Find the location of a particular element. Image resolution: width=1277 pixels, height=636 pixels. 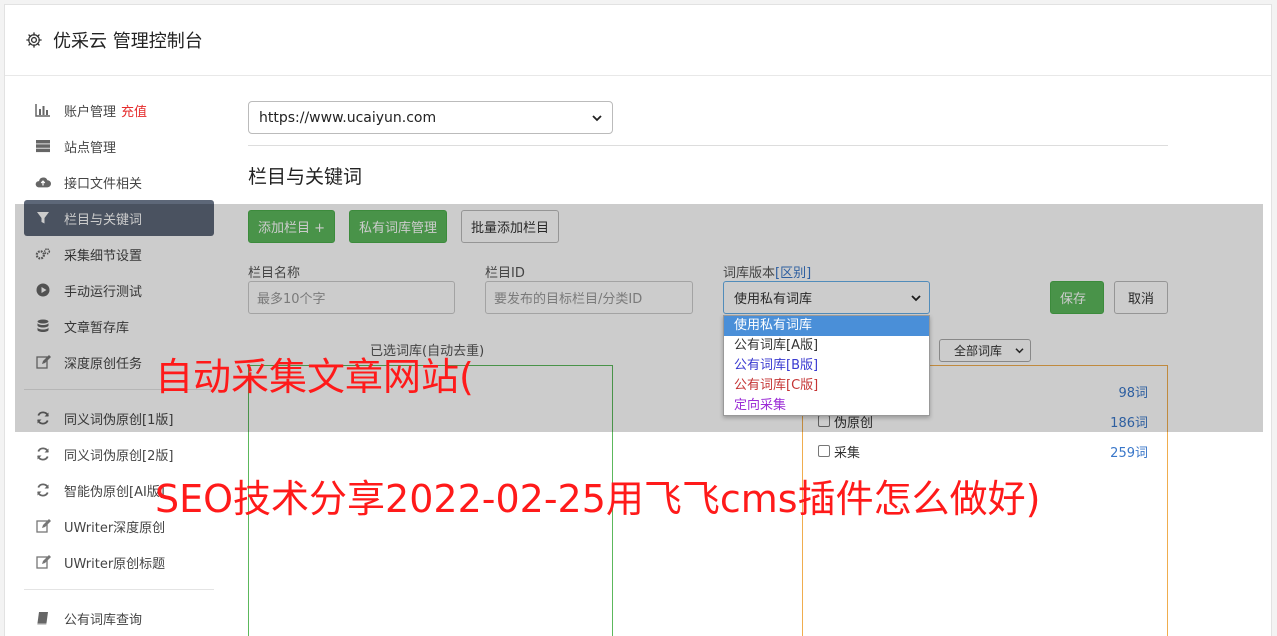

list-item: 采集 259词 is located at coordinates (983, 451).